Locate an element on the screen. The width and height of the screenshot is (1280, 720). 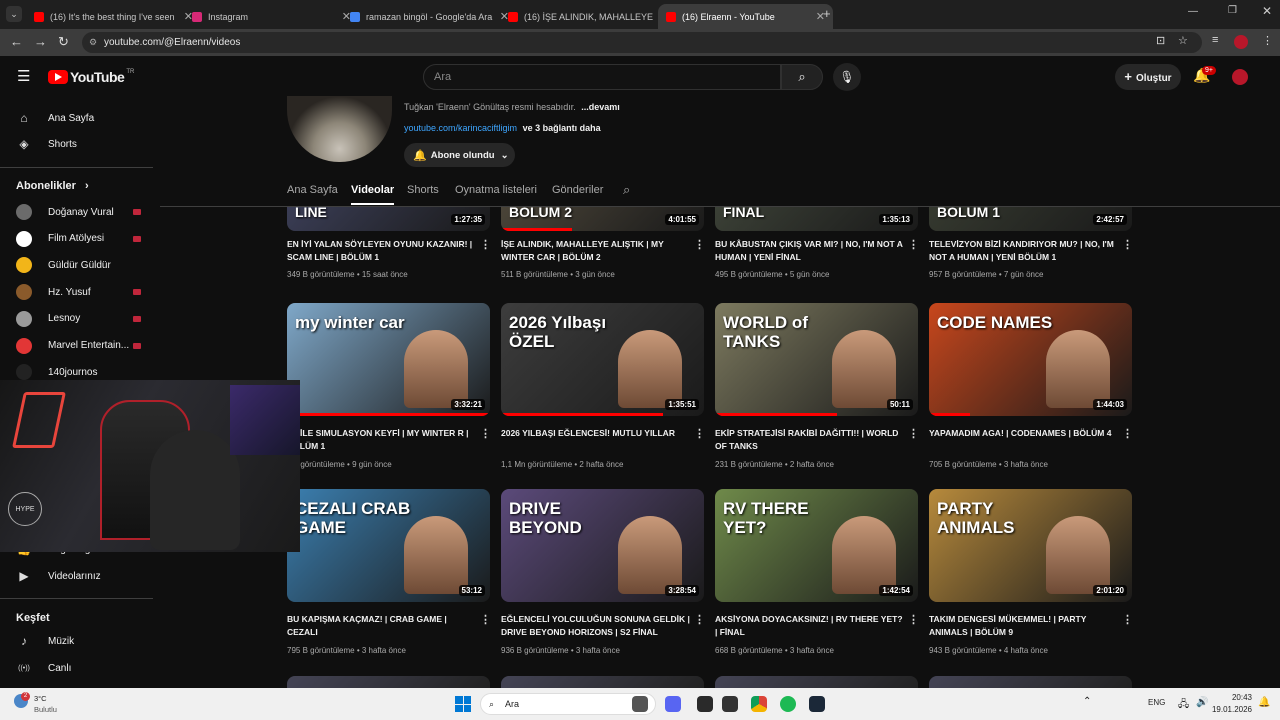
browser-tab: Instagram ✕ is located at coordinates (271, 16).